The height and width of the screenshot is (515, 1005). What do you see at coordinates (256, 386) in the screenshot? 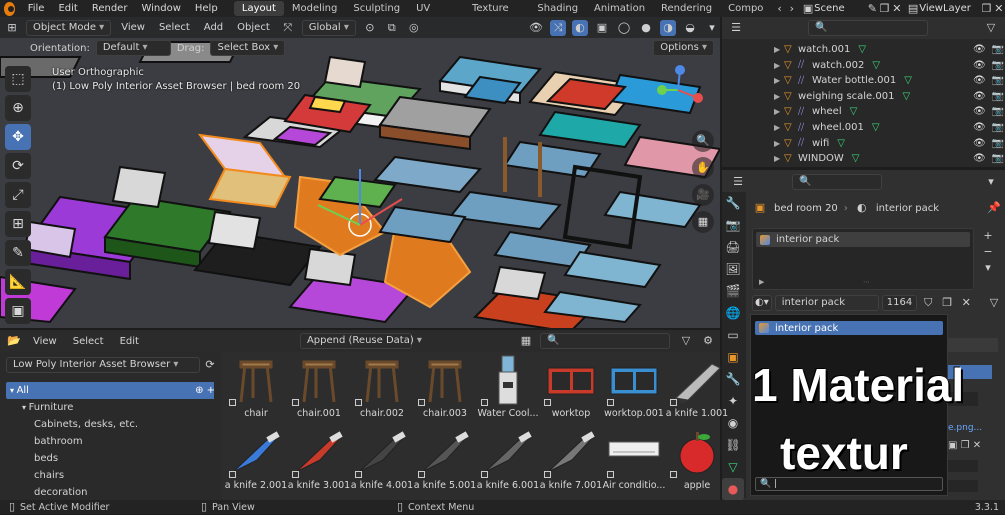
I see `asset-item: chair` at bounding box center [256, 386].